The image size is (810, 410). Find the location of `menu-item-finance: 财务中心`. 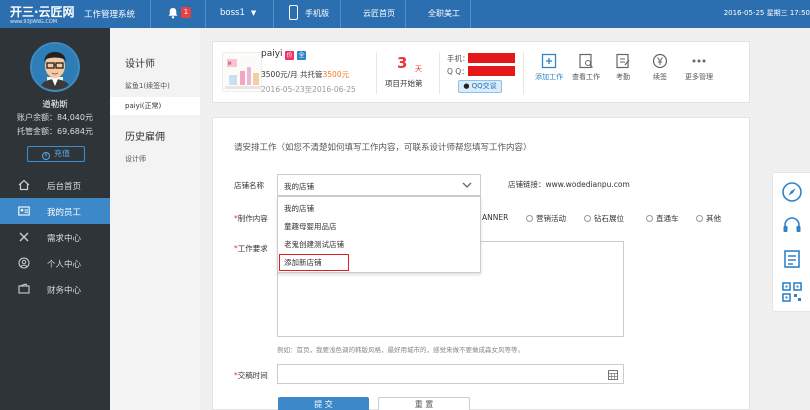

menu-item-finance: 财务中心 is located at coordinates (55, 289).